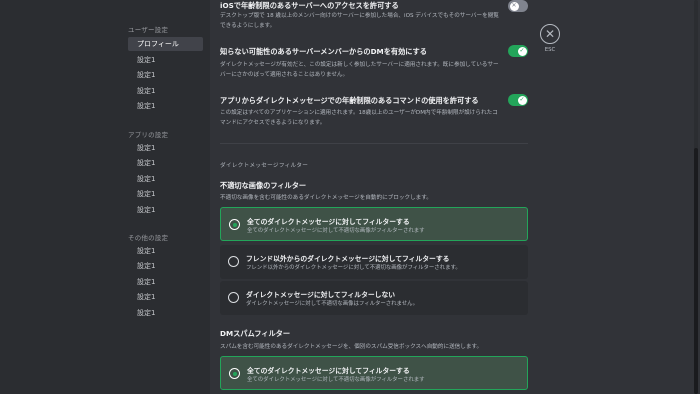 This screenshot has height=394, width=700. Describe the element at coordinates (309, 5) in the screenshot. I see `setting-title: iOSで年齢制限のあるサーバーへのアクセスを許可する` at that location.